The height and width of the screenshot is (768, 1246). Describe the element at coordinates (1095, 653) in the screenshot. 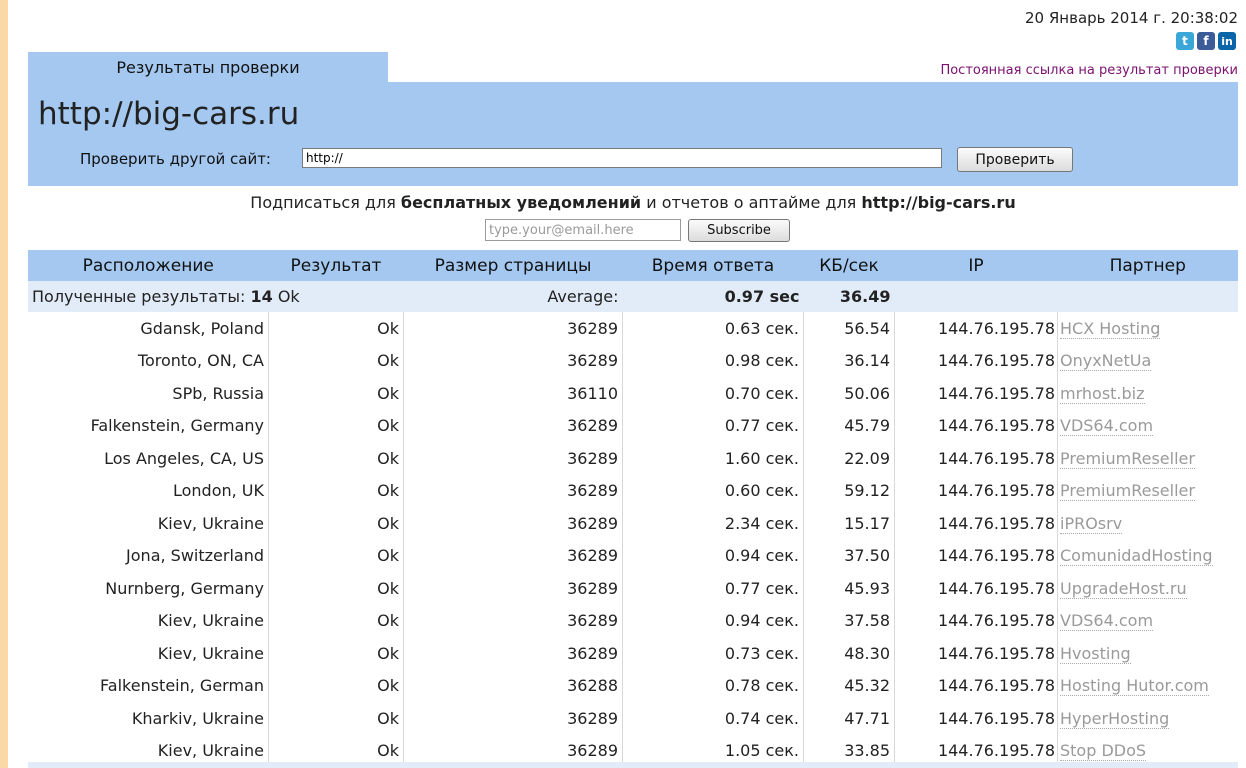

I see `partner-link: Hvosting` at that location.